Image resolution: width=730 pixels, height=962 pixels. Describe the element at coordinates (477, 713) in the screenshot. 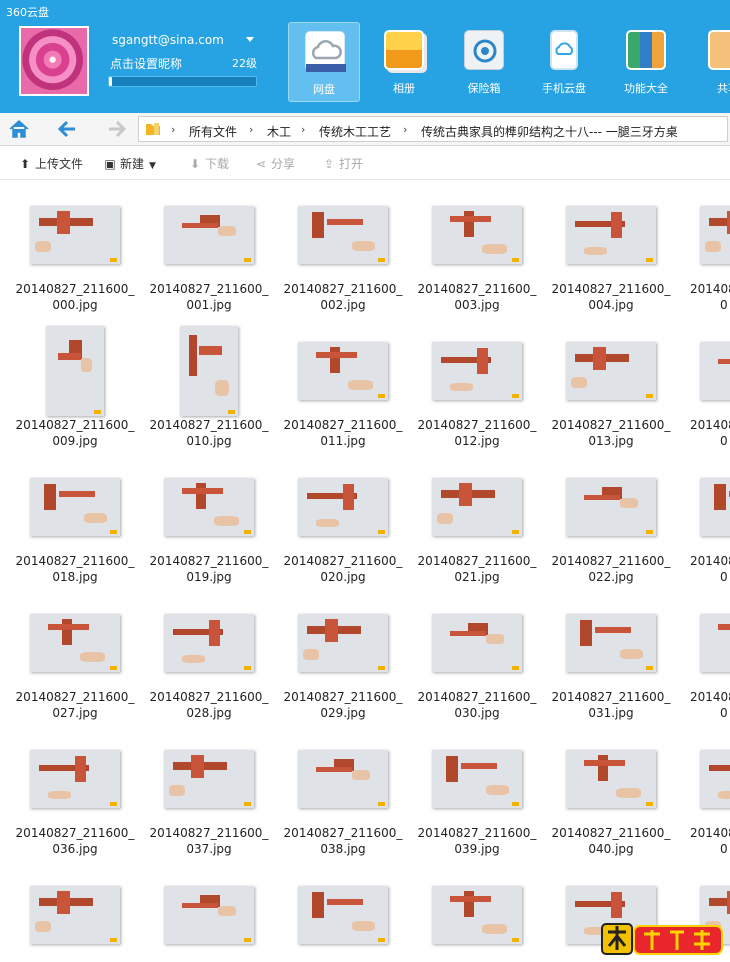

I see `file-name-line2: 030.jpg` at that location.